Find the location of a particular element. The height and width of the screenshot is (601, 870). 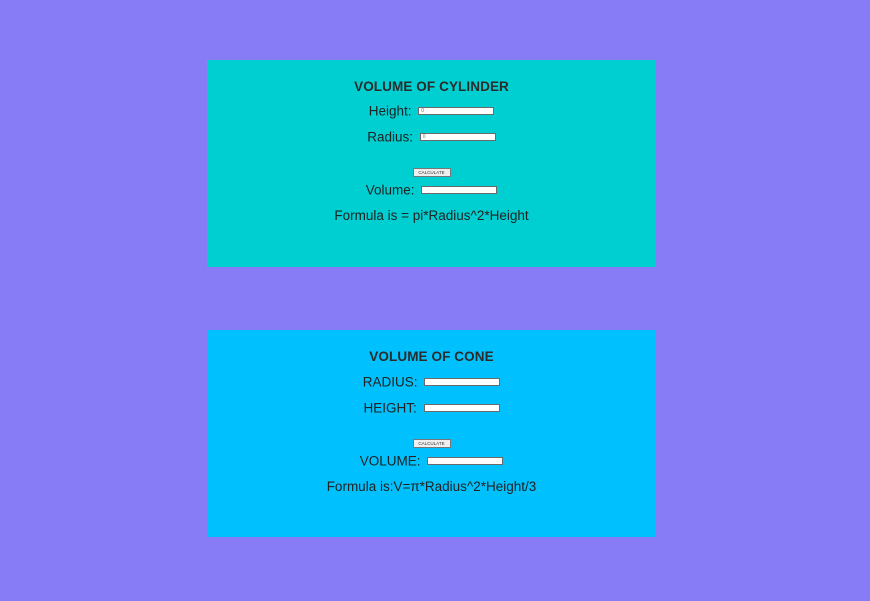

cone-height-row: HEIGHT: is located at coordinates (431, 408).